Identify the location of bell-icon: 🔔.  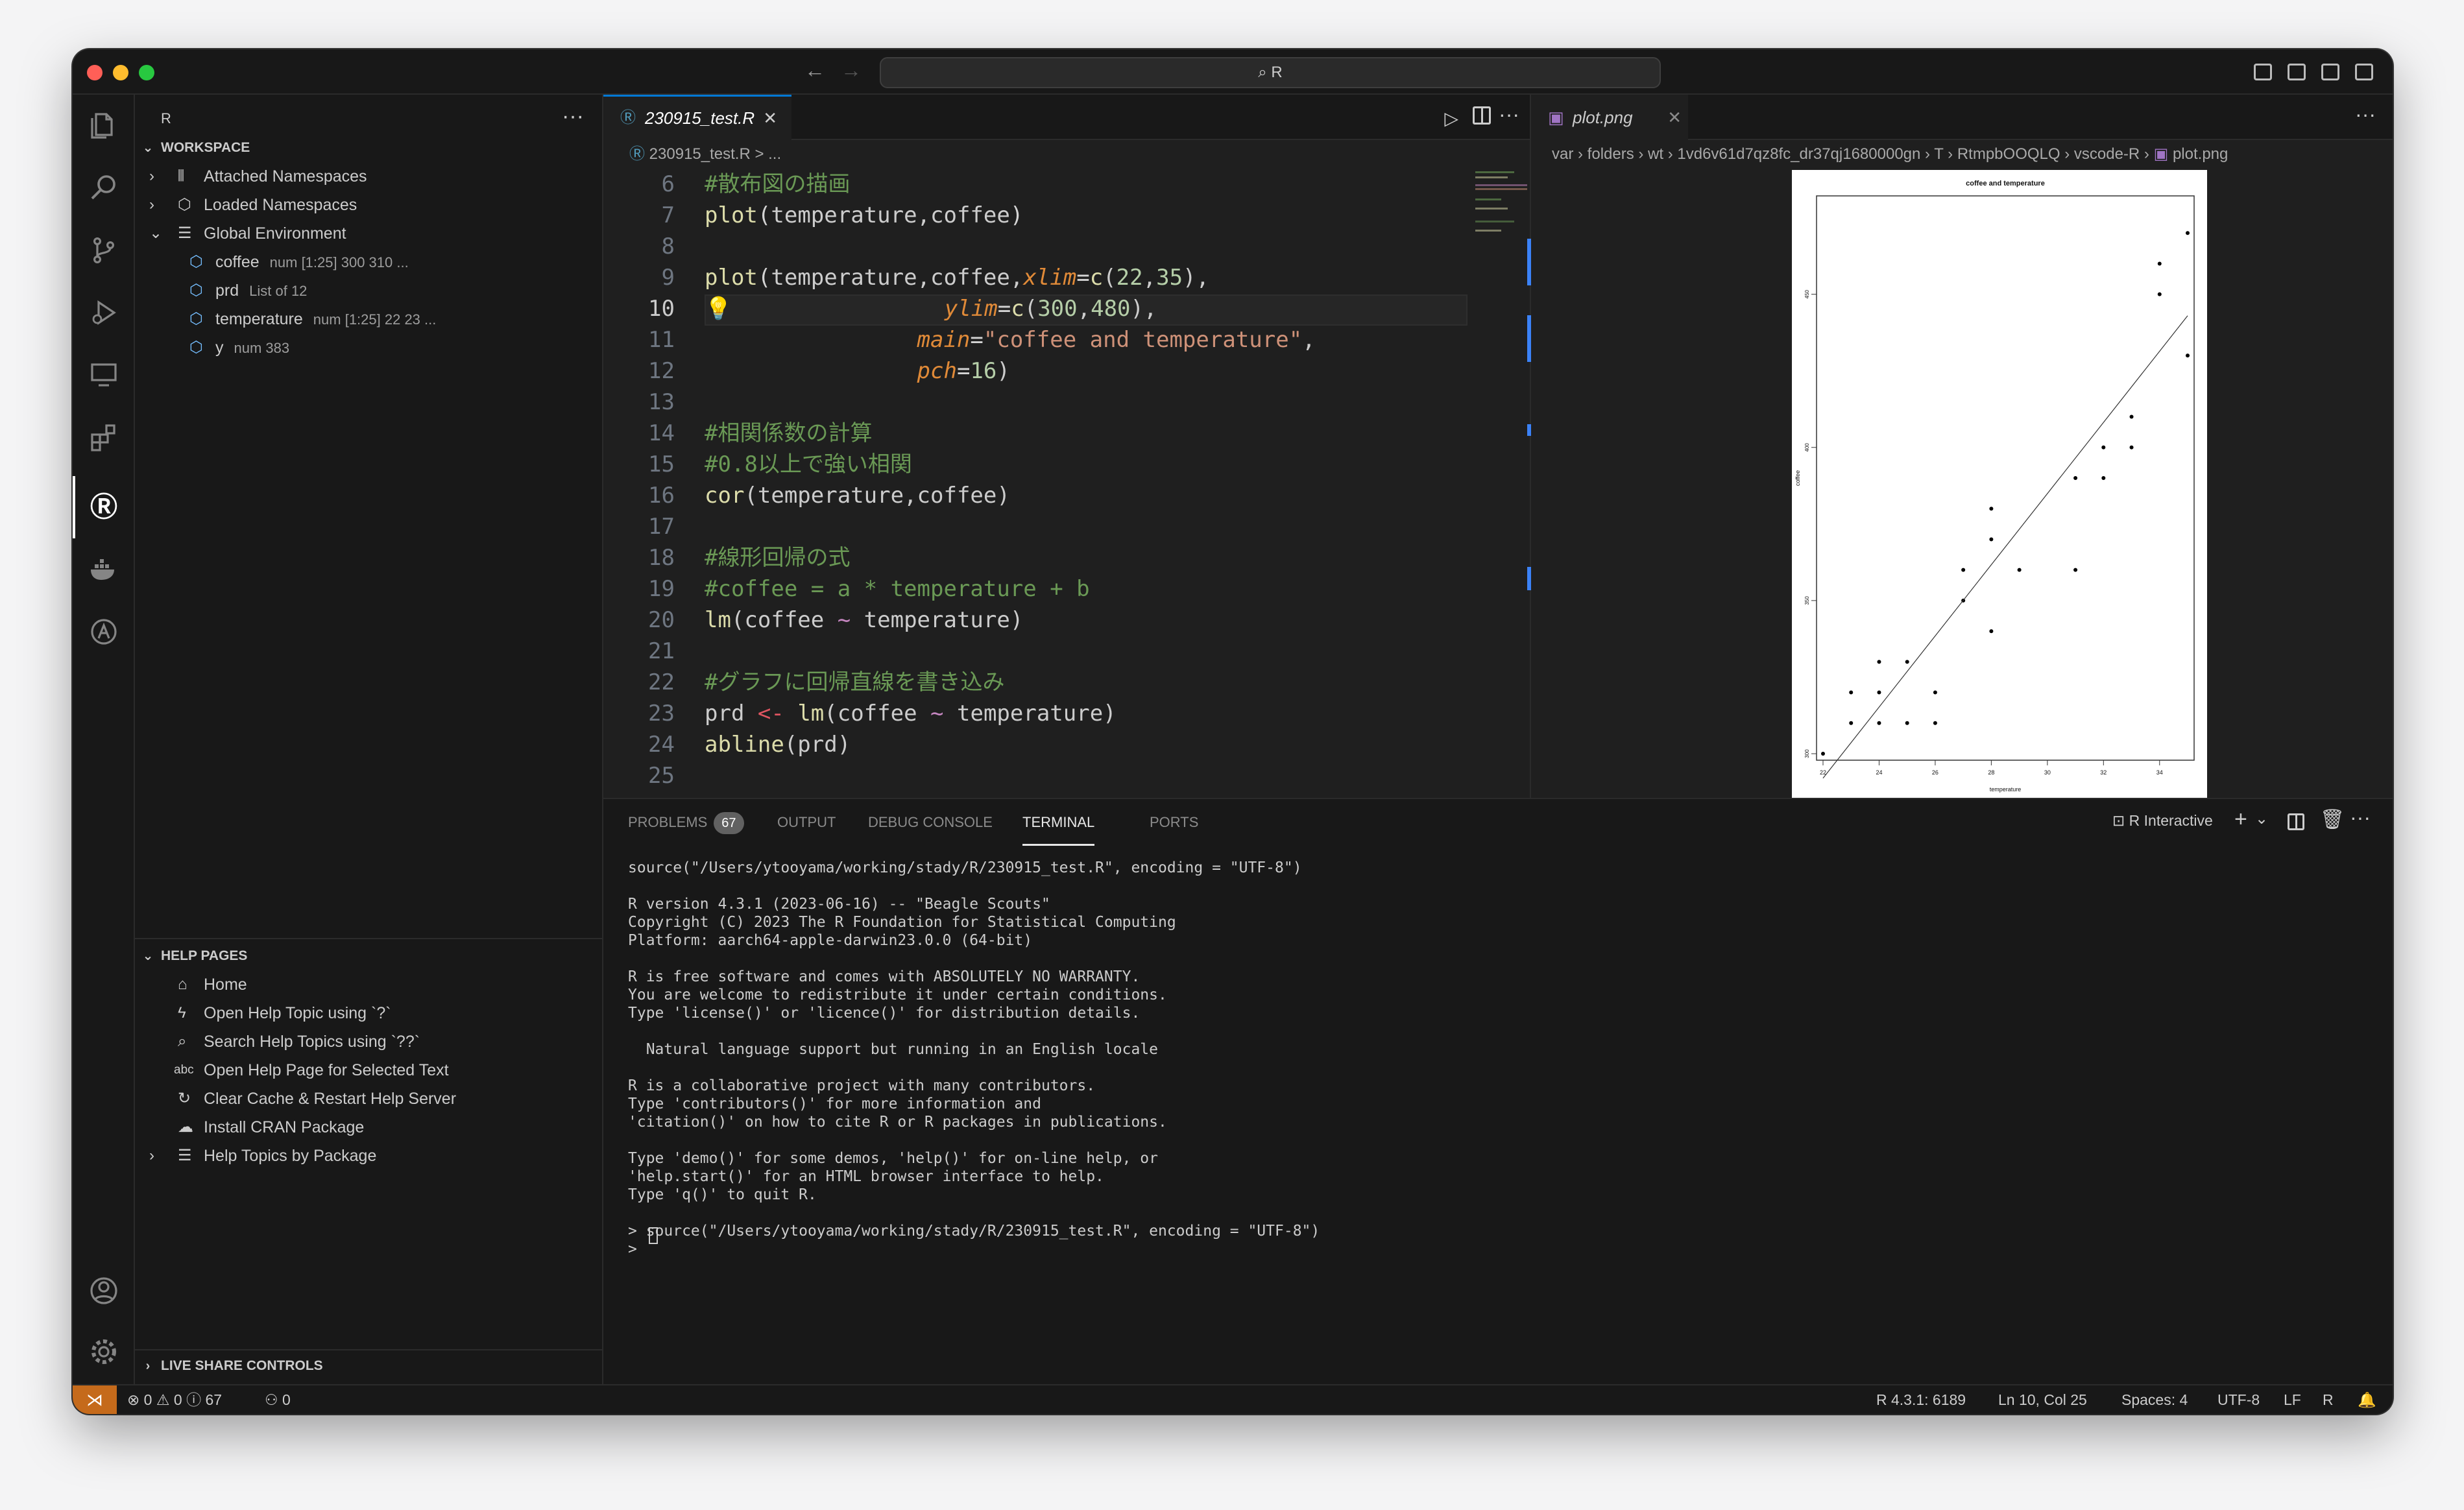
(2367, 1400).